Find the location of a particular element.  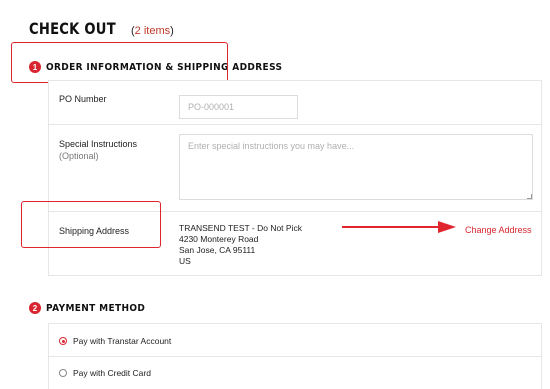

page-title: CHECK OUT (2 items) is located at coordinates (101, 28).